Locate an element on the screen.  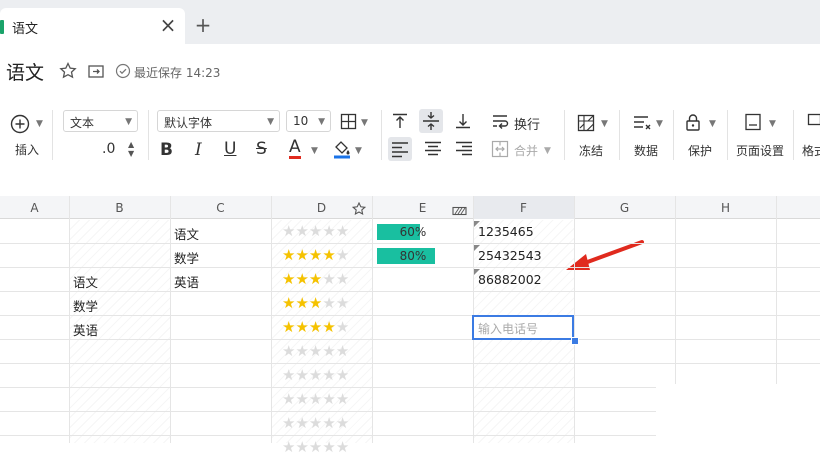
number-format-select: 文本 ▼ is located at coordinates (100, 121).